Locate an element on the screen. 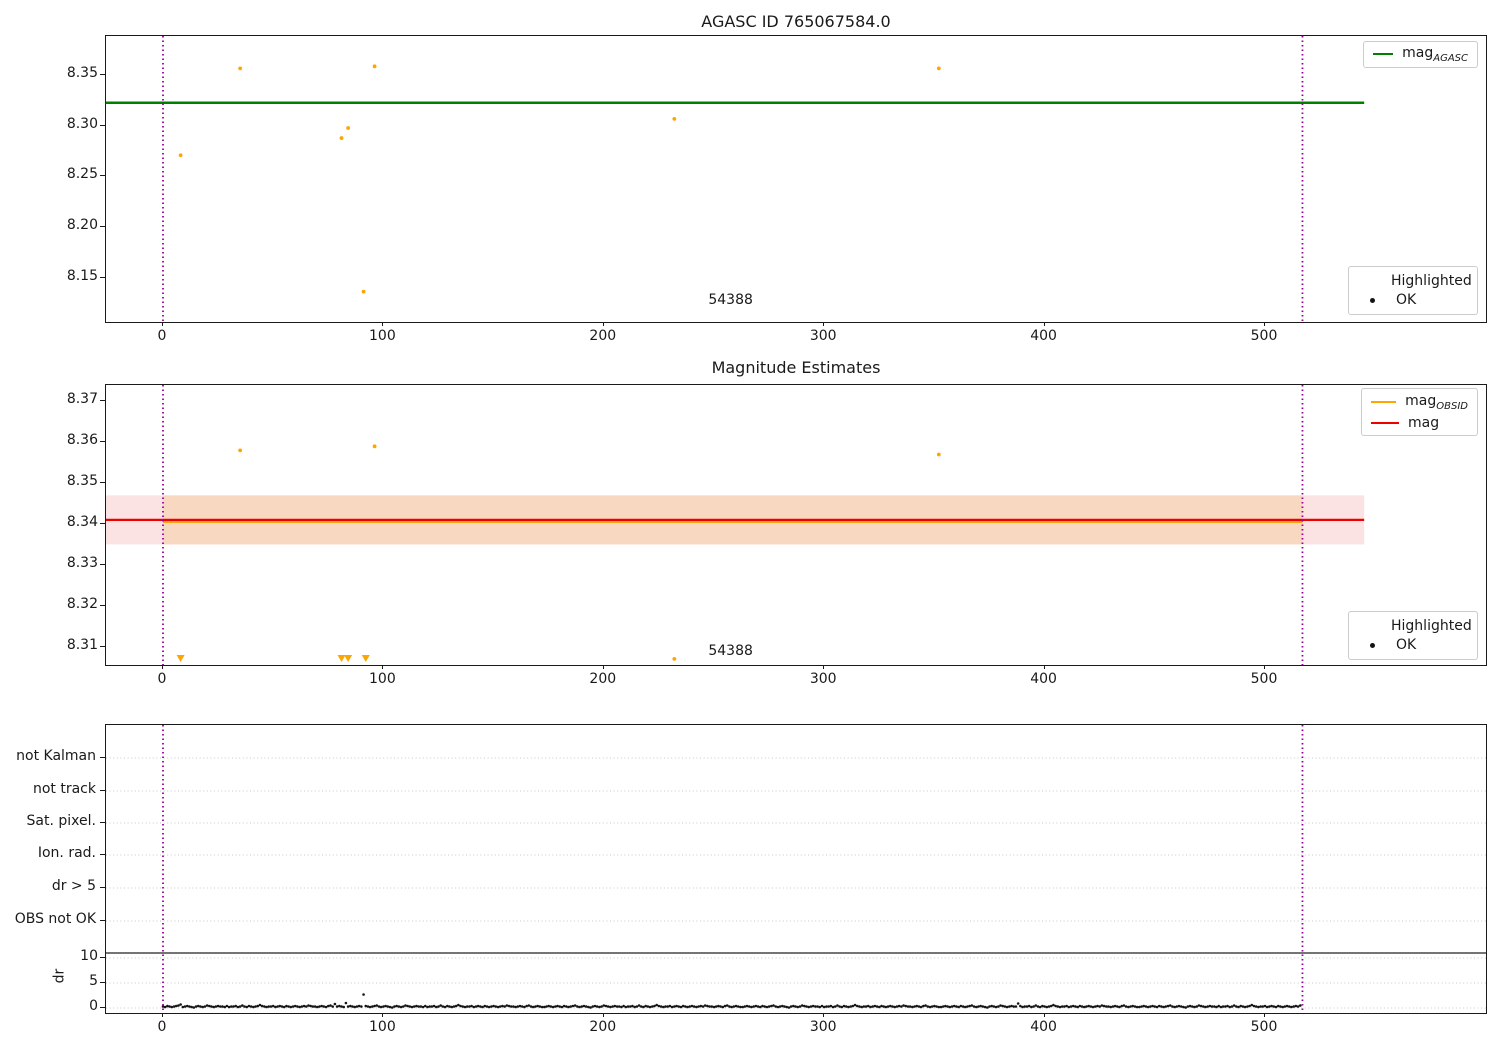 This screenshot has width=1500, height=1050. y-tick-label: 8.33 is located at coordinates (82, 562).